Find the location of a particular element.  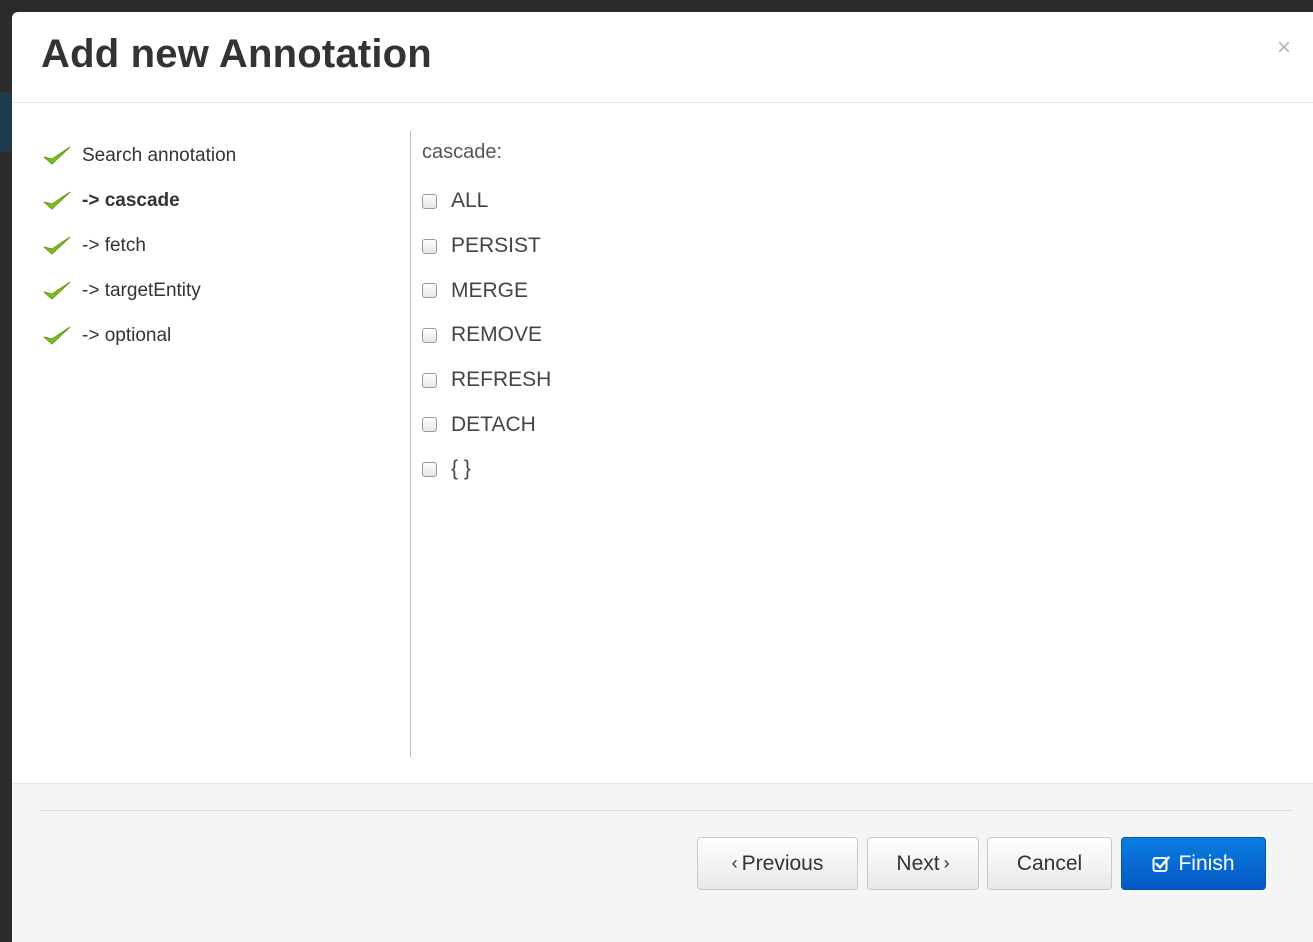

finish-label: Finish is located at coordinates (1206, 863).